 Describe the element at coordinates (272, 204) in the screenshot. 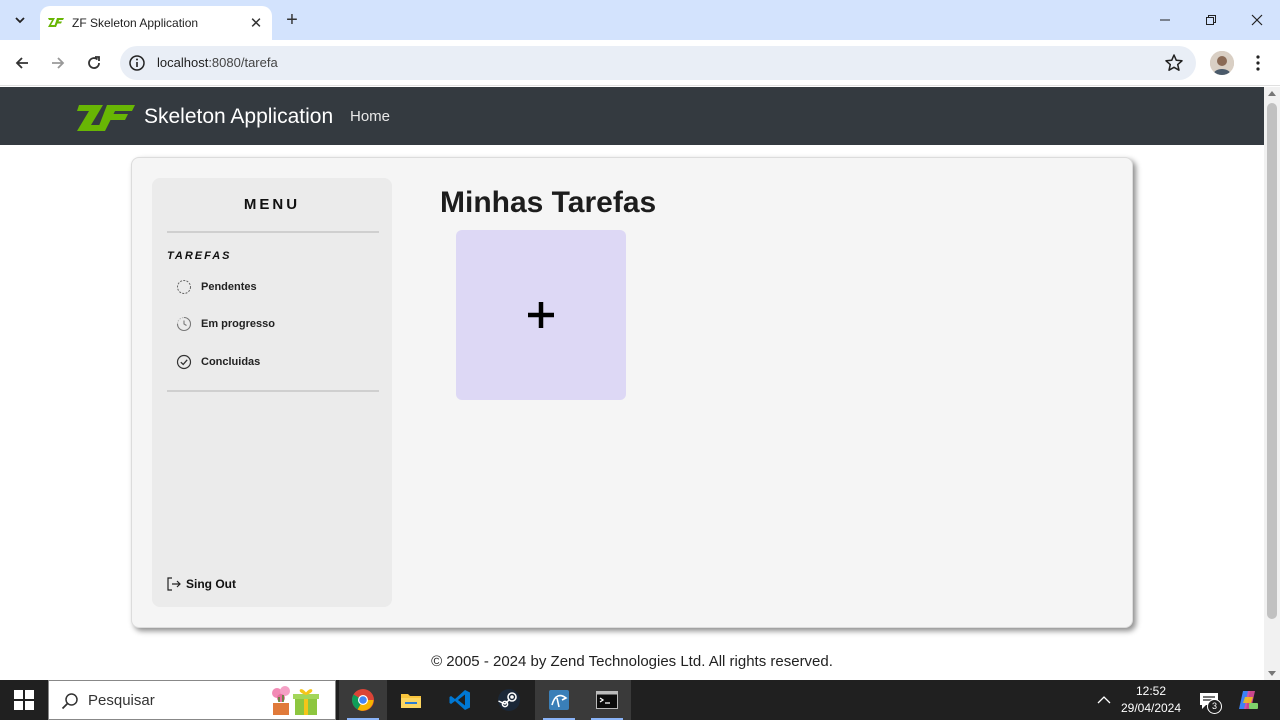

I see `menu-title: MENU` at that location.